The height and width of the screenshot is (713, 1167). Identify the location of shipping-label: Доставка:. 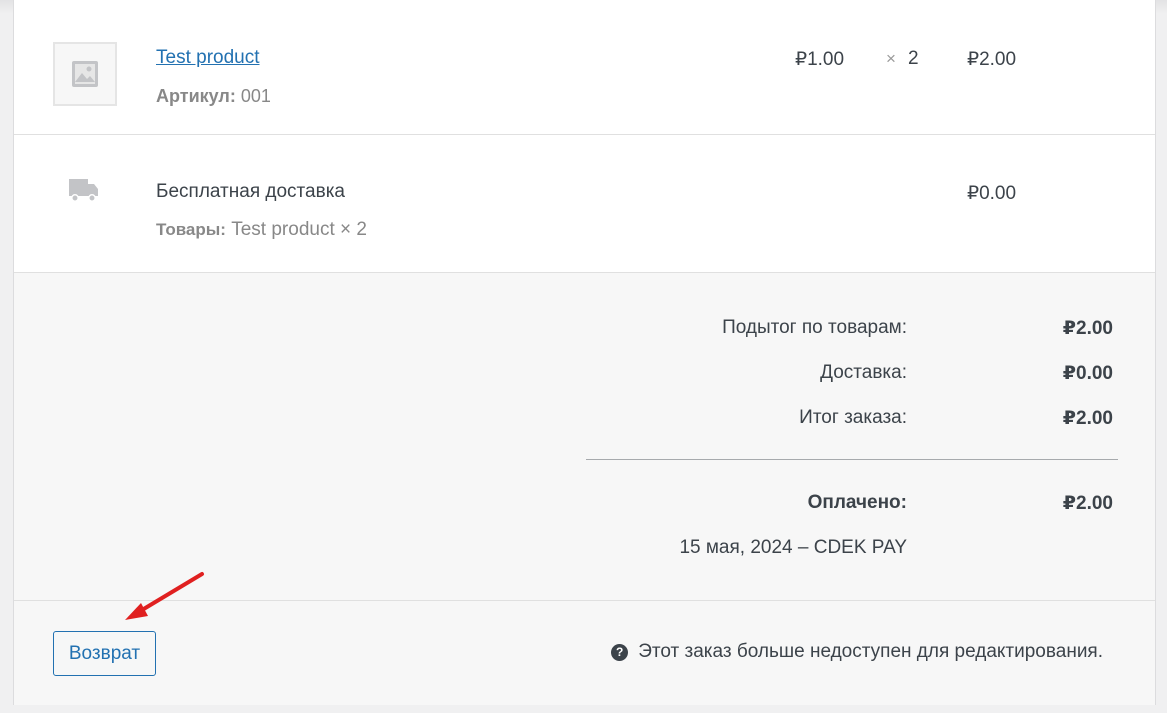
(863, 372).